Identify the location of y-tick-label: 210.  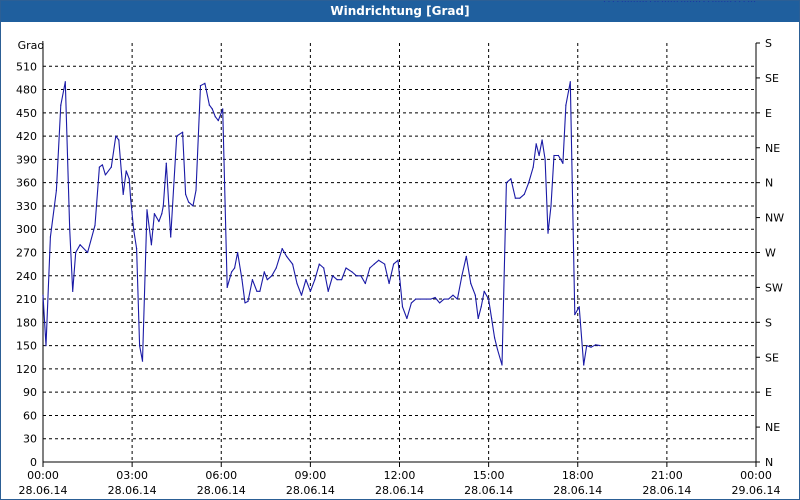
(26, 299).